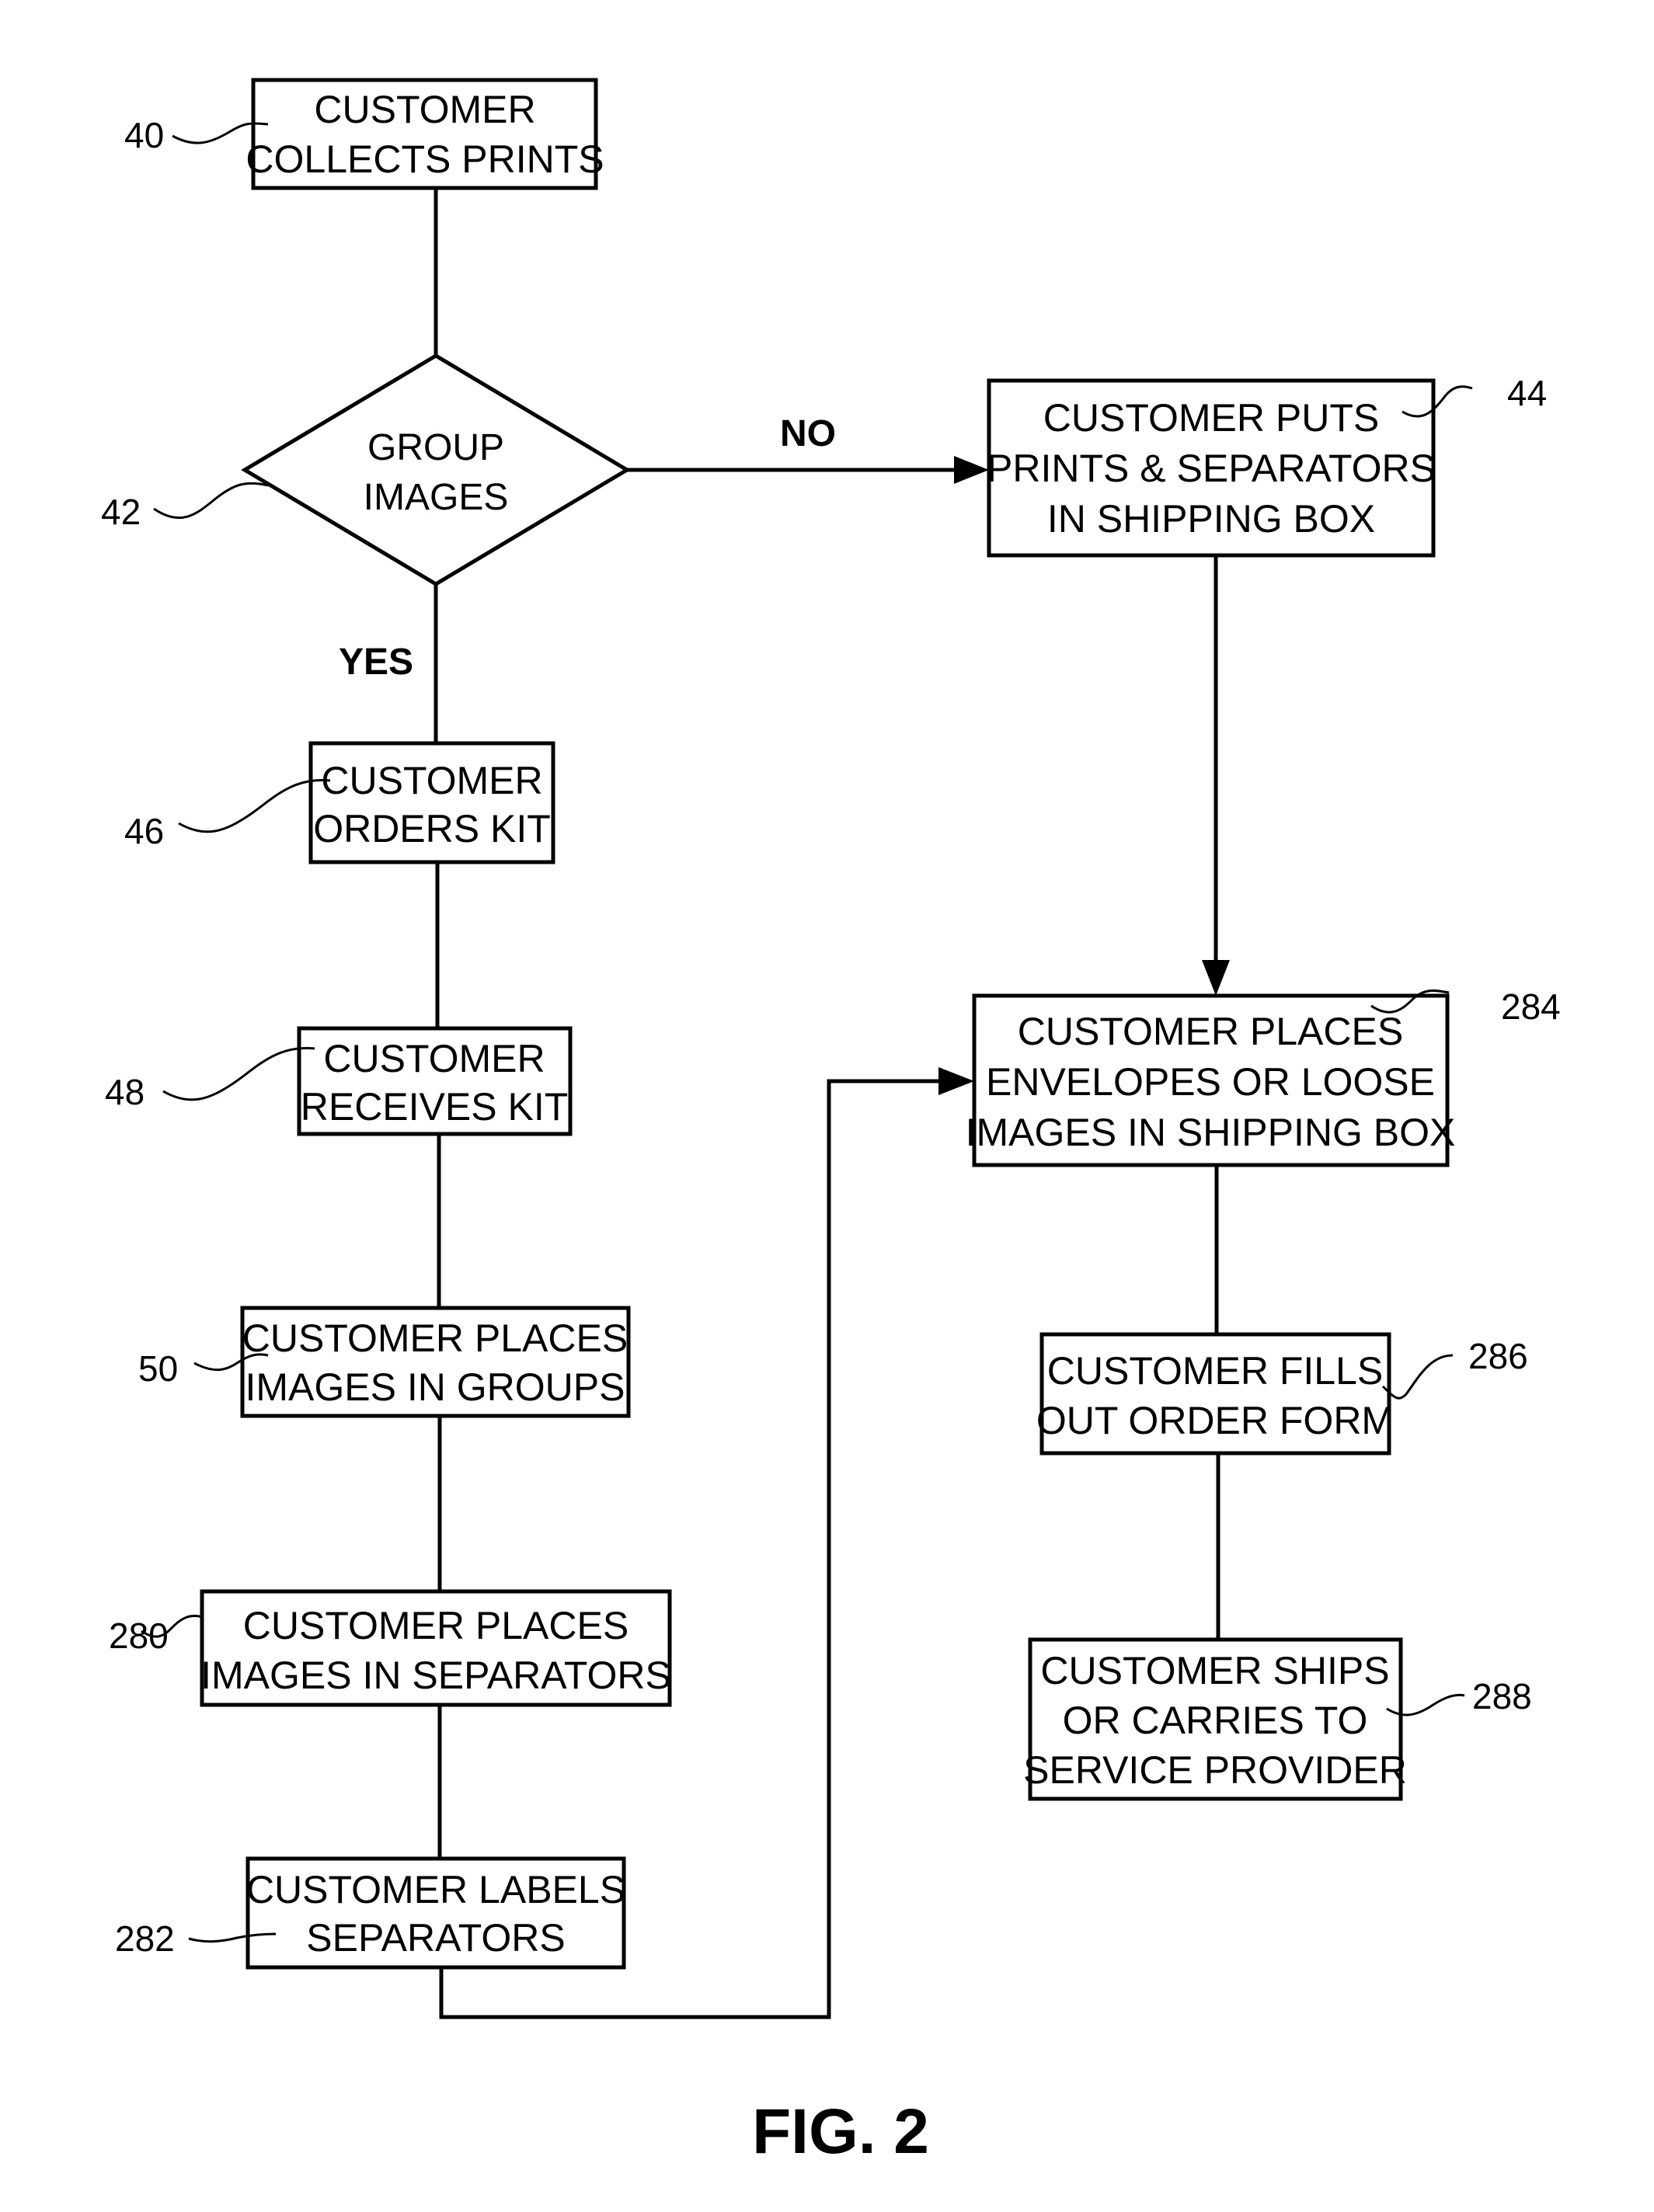  I want to click on figure-caption: FIG. 2, so click(841, 2131).